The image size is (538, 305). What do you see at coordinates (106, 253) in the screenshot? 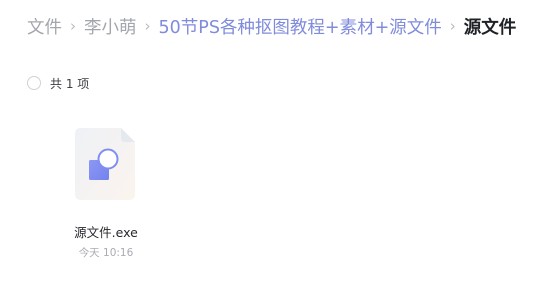
I see `file-modified-time: 今天 10:16` at bounding box center [106, 253].